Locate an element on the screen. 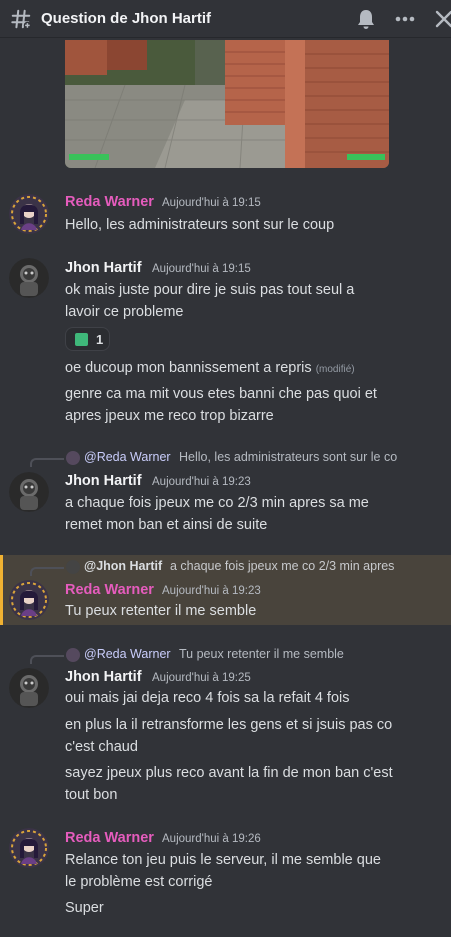 This screenshot has height=937, width=451. message-text: Super is located at coordinates (84, 908).